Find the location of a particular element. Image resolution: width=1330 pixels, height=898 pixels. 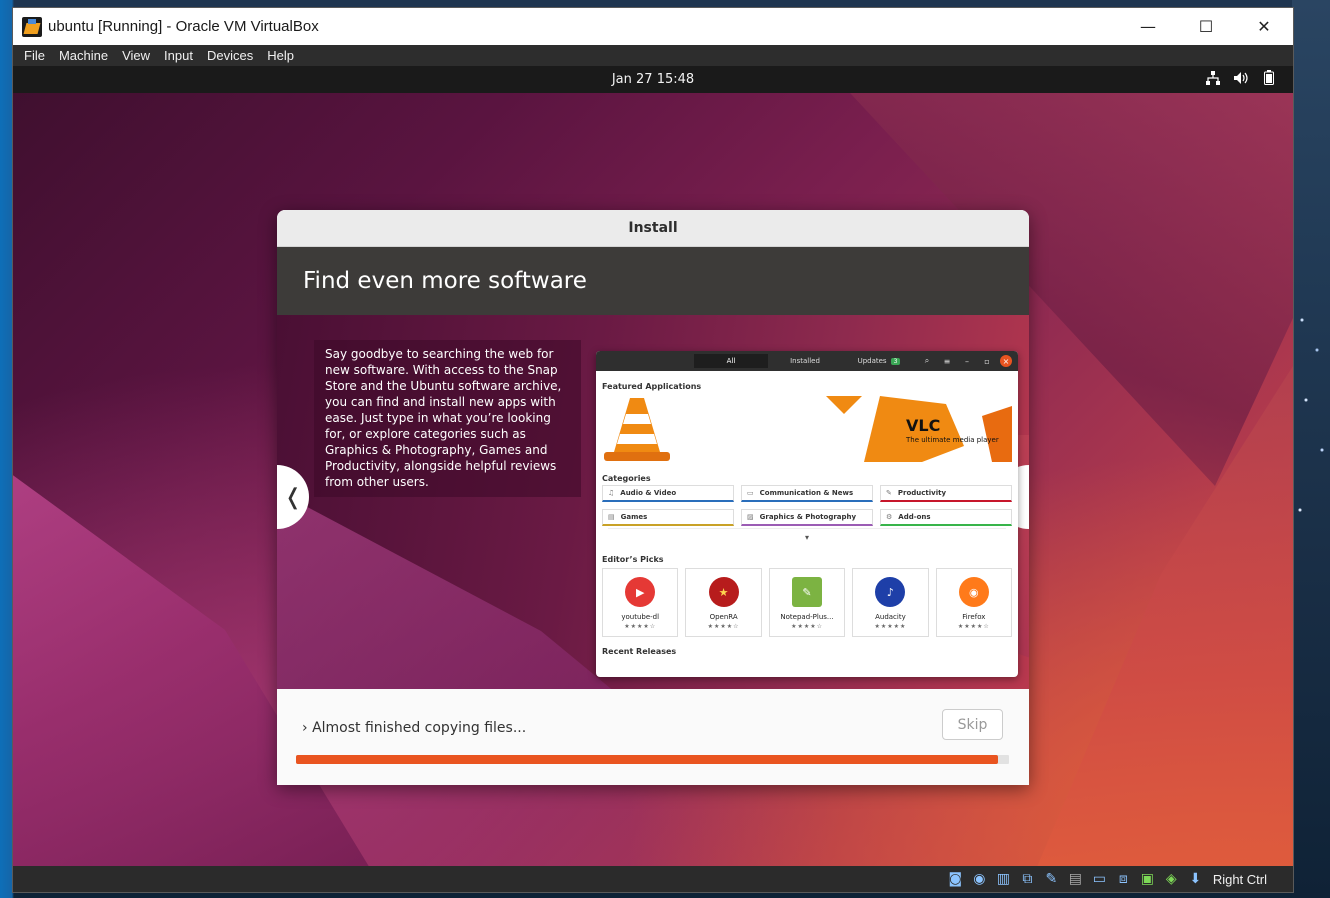

category-label: Graphics & Photography is located at coordinates (808, 517).